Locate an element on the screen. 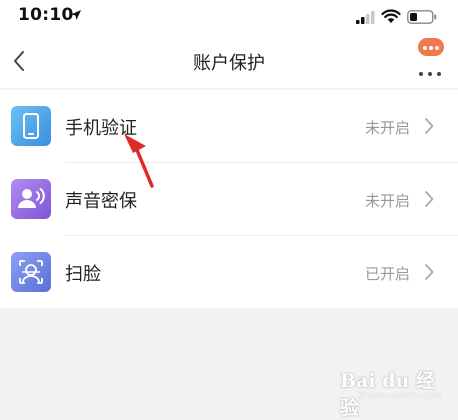  voice-user-icon is located at coordinates (31, 199).